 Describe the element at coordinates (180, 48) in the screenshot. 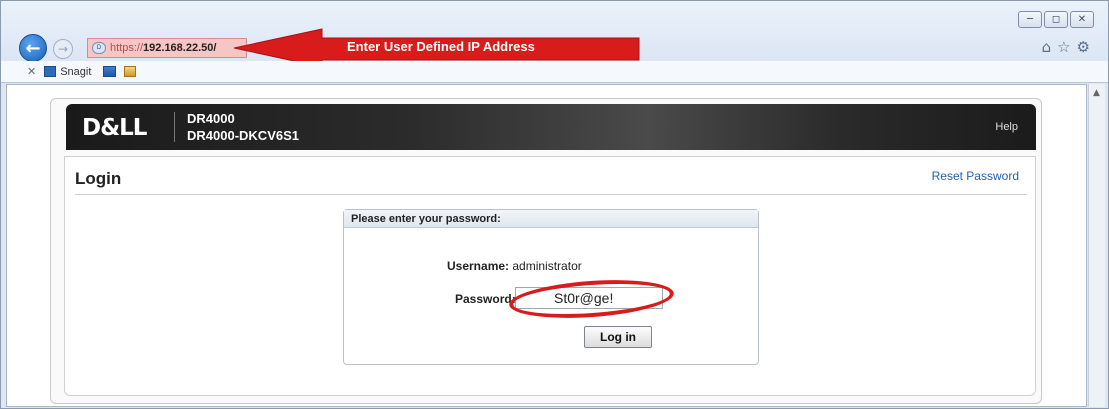

I see `address-host: 192.168.22.50/` at that location.